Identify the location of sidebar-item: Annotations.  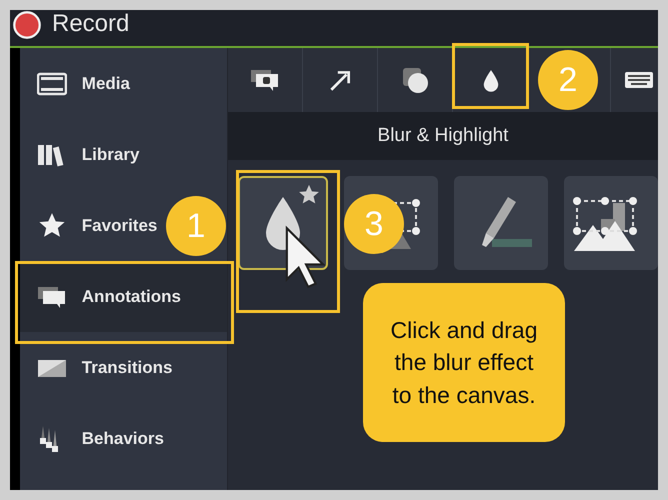
(123, 296).